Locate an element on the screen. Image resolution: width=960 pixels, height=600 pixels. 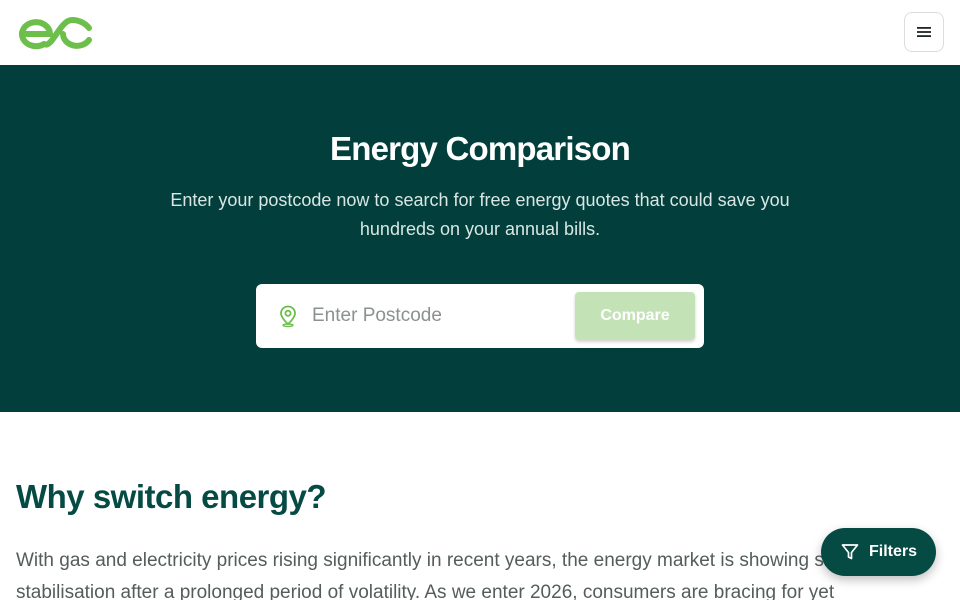
page-title: Energy Comparison is located at coordinates (480, 148).